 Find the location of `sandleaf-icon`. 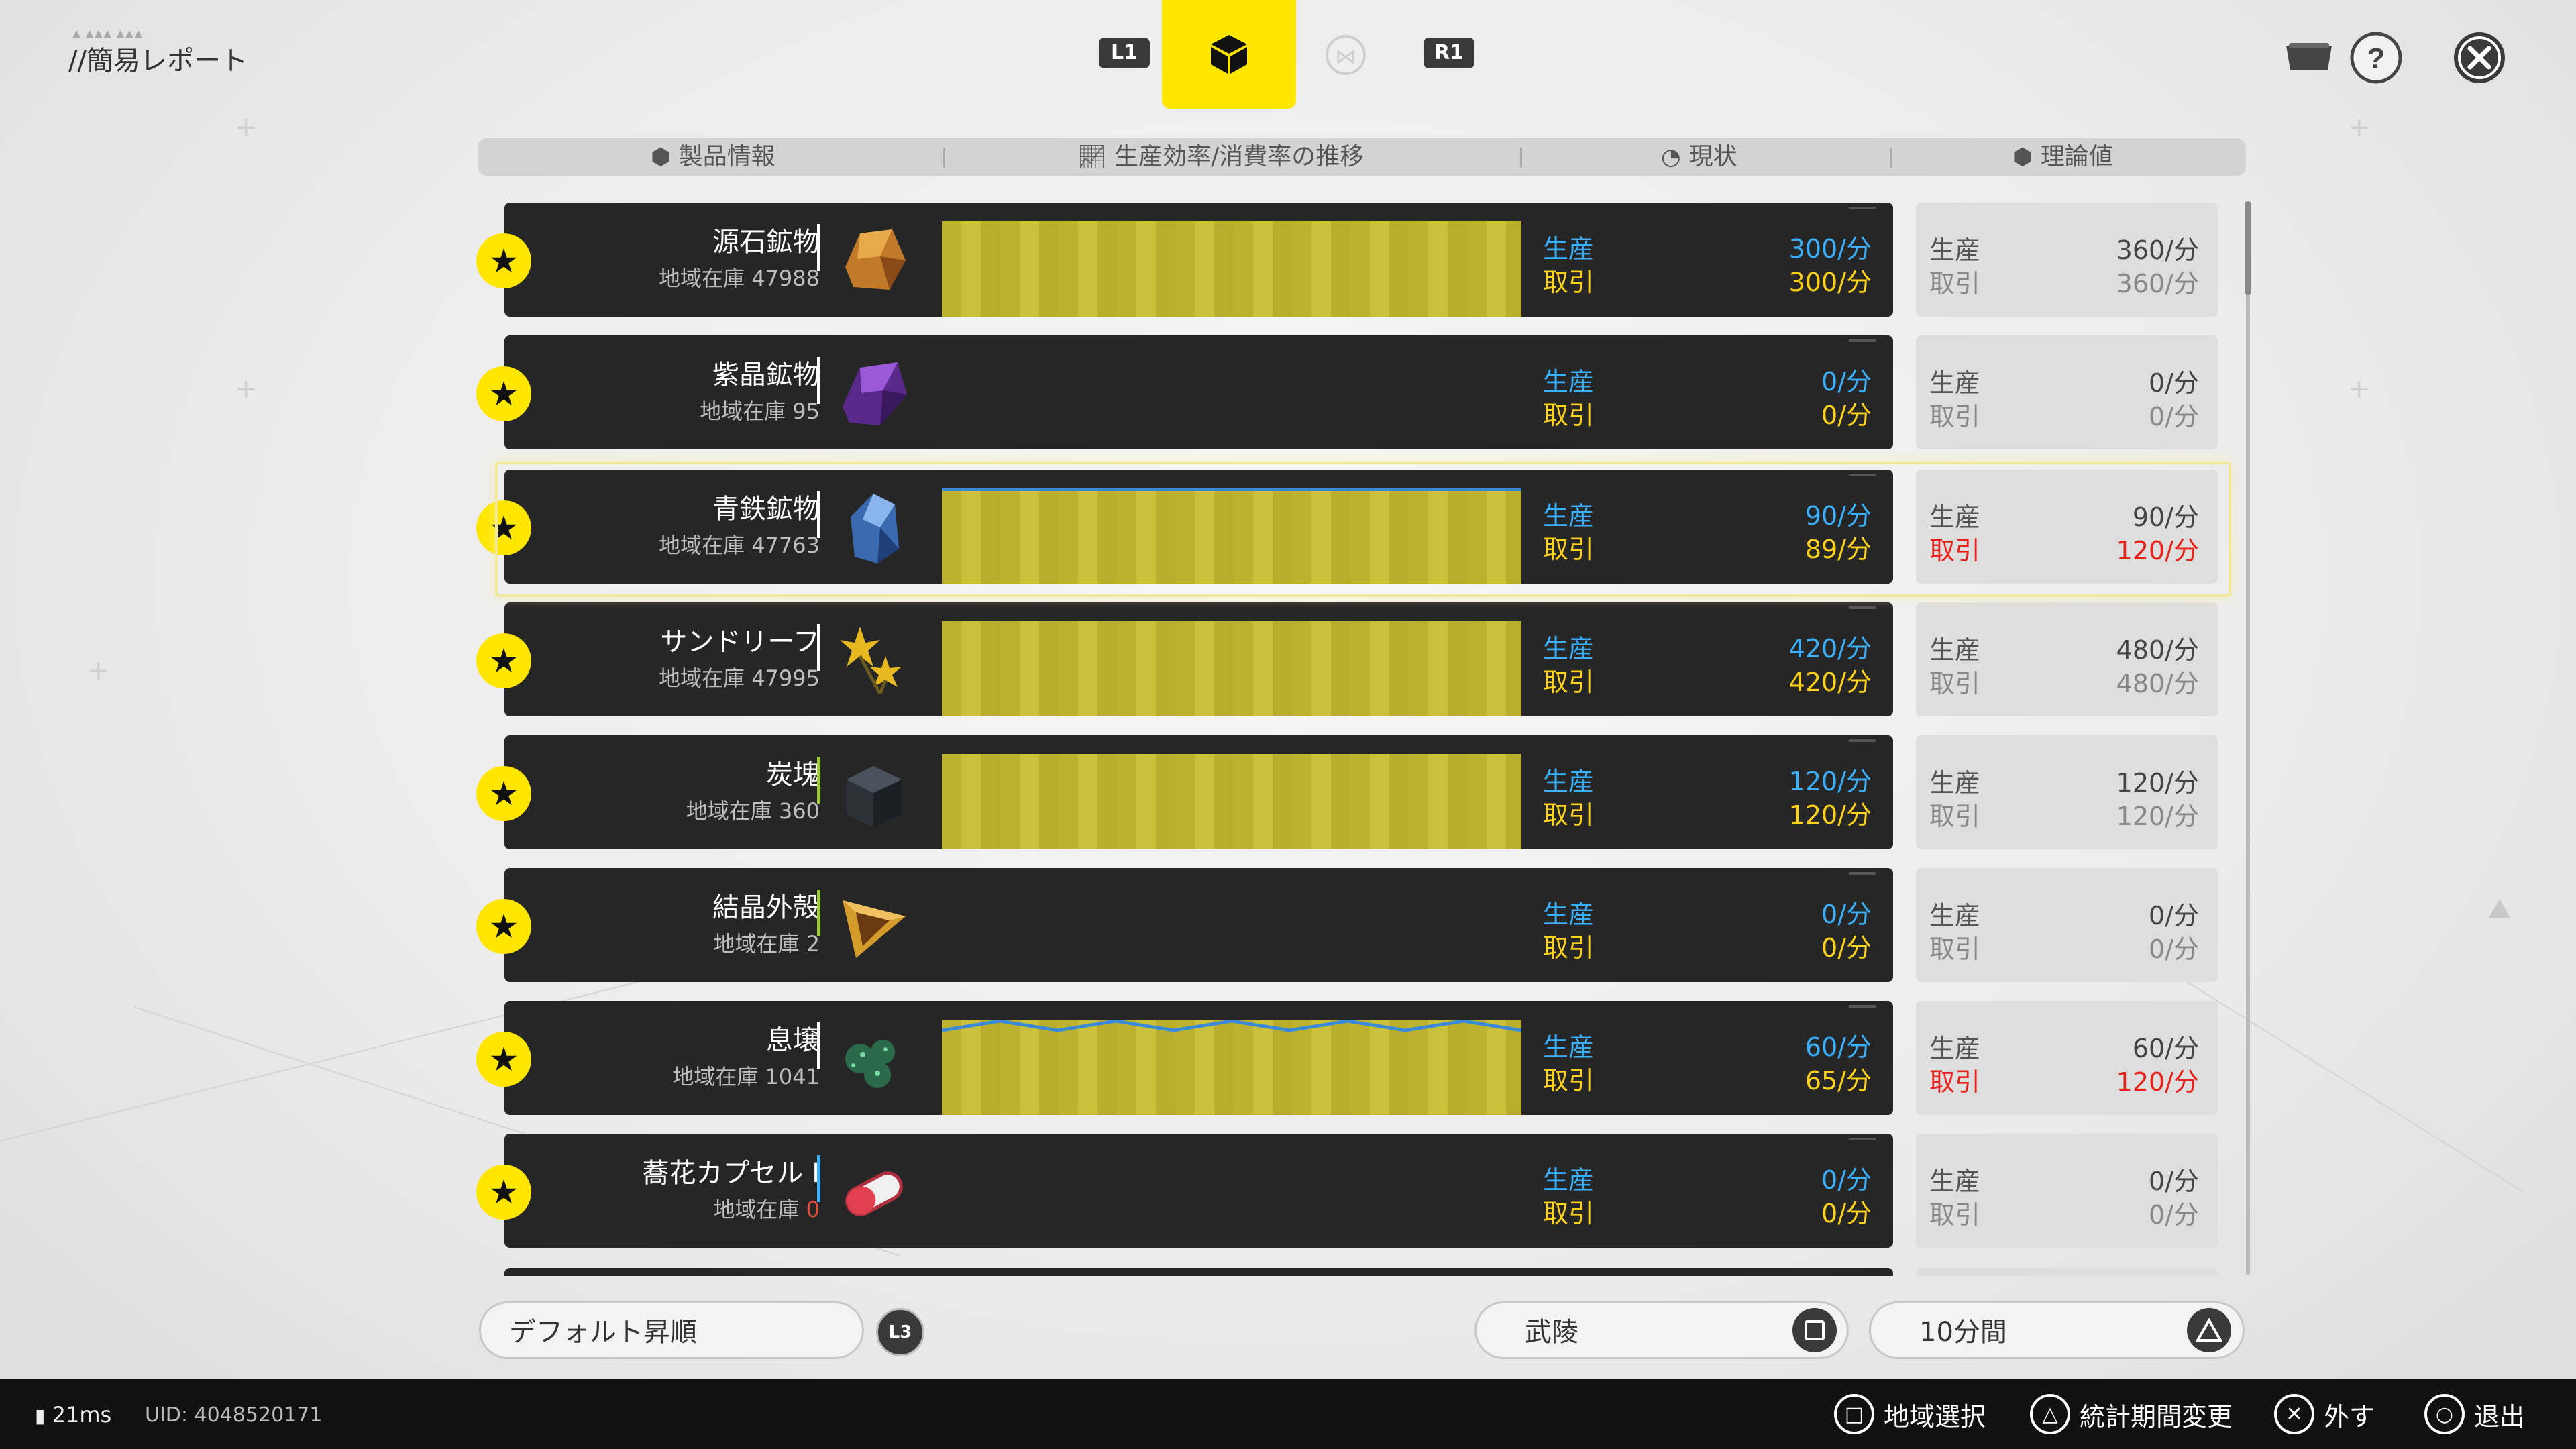

sandleaf-icon is located at coordinates (871, 661).